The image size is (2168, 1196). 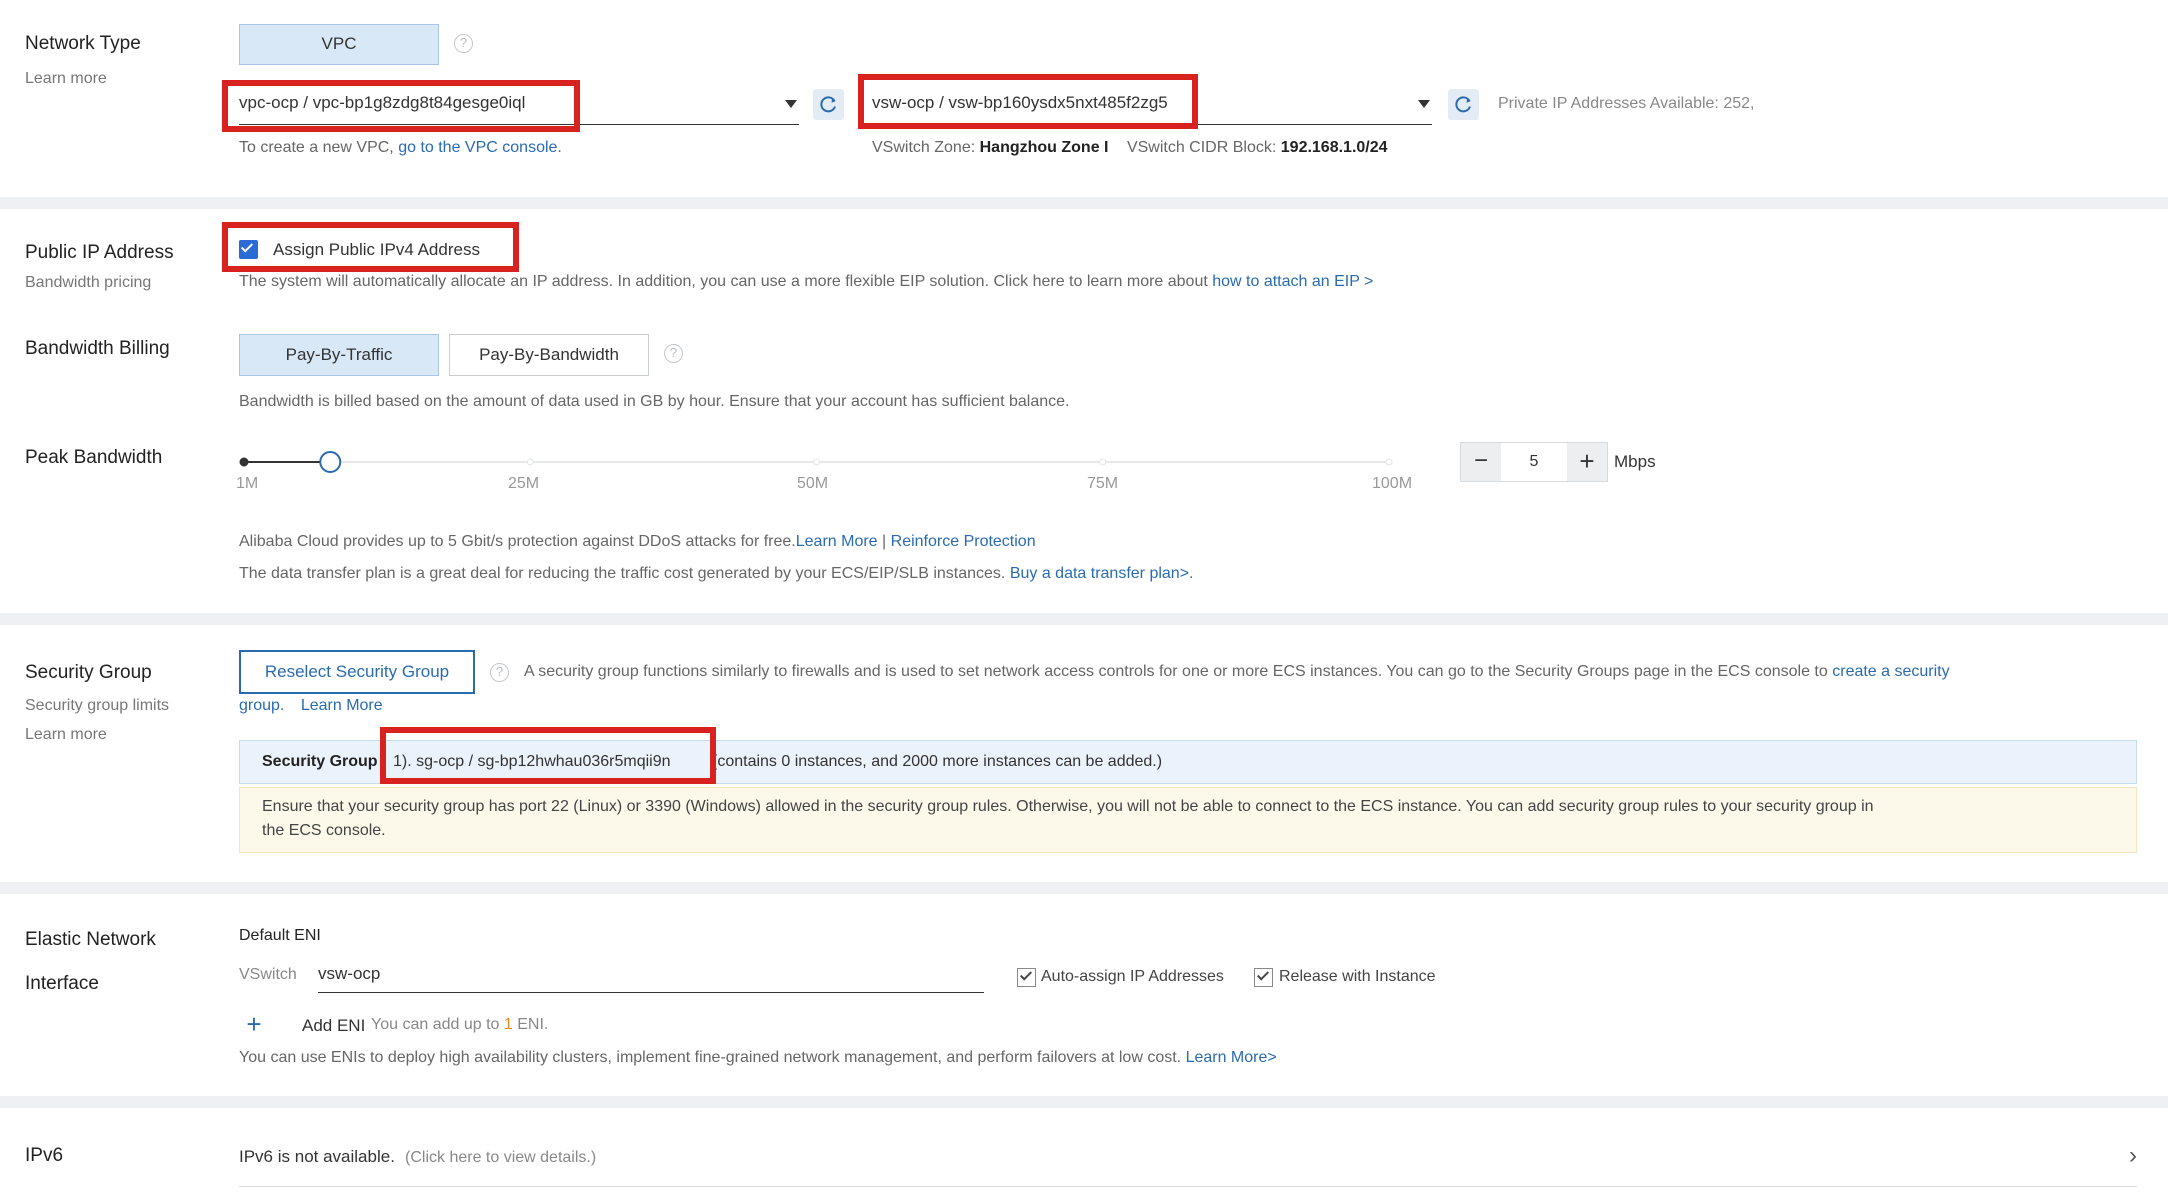 What do you see at coordinates (1132, 977) in the screenshot?
I see `auto-assign-ip-label: Auto-assign IP Addresses` at bounding box center [1132, 977].